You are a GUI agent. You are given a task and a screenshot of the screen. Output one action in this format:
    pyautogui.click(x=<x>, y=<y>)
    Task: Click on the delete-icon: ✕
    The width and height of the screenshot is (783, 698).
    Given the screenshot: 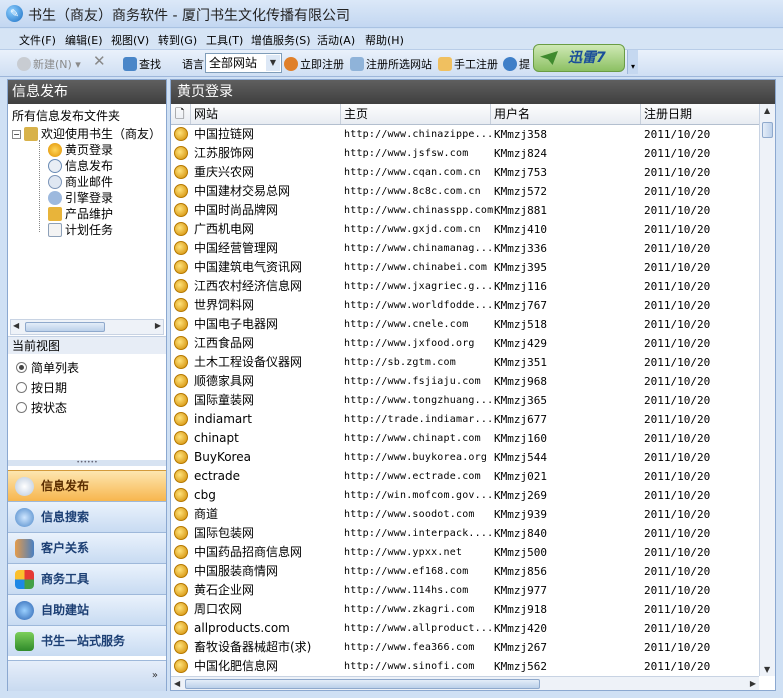 What is the action you would take?
    pyautogui.click(x=99, y=61)
    